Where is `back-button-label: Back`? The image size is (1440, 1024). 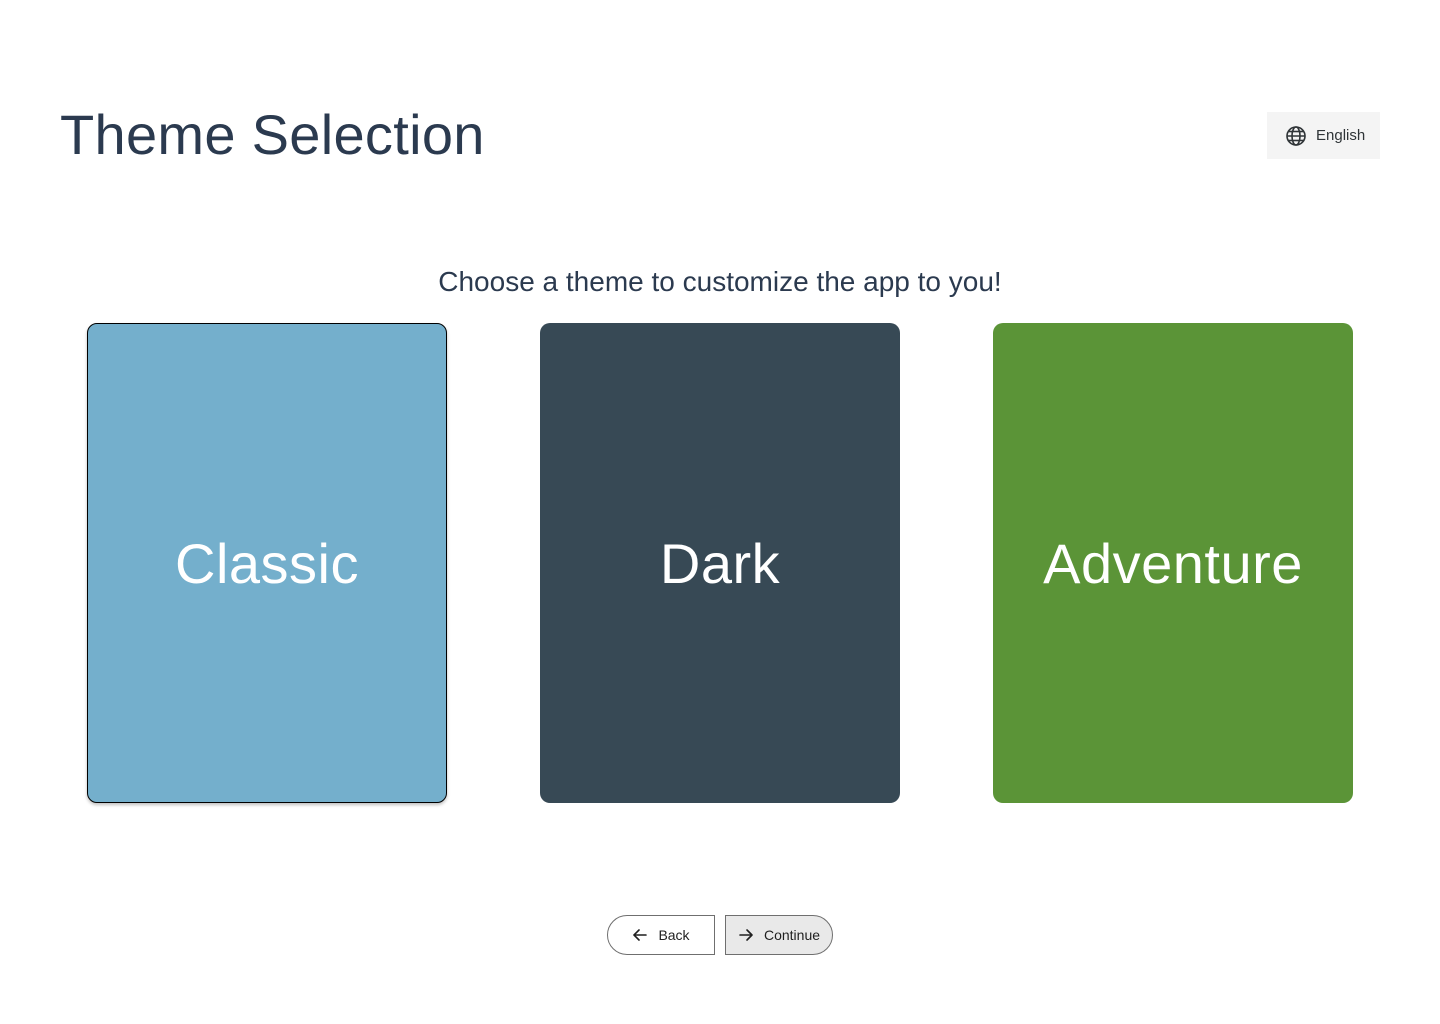 back-button-label: Back is located at coordinates (674, 935).